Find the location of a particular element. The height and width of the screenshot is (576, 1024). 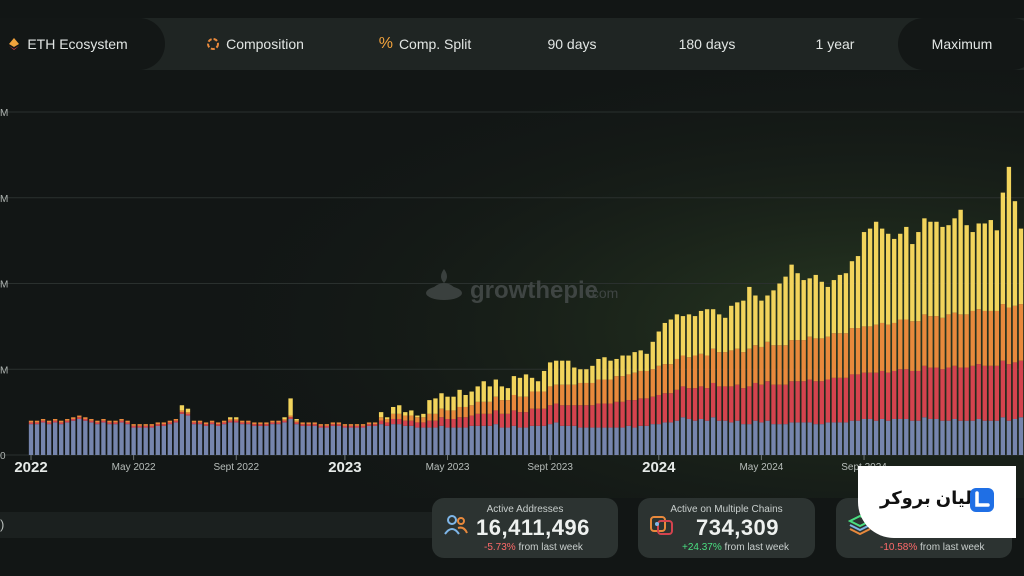

tab-eth-ecosystem: ETH Ecosystem is located at coordinates (82, 44).